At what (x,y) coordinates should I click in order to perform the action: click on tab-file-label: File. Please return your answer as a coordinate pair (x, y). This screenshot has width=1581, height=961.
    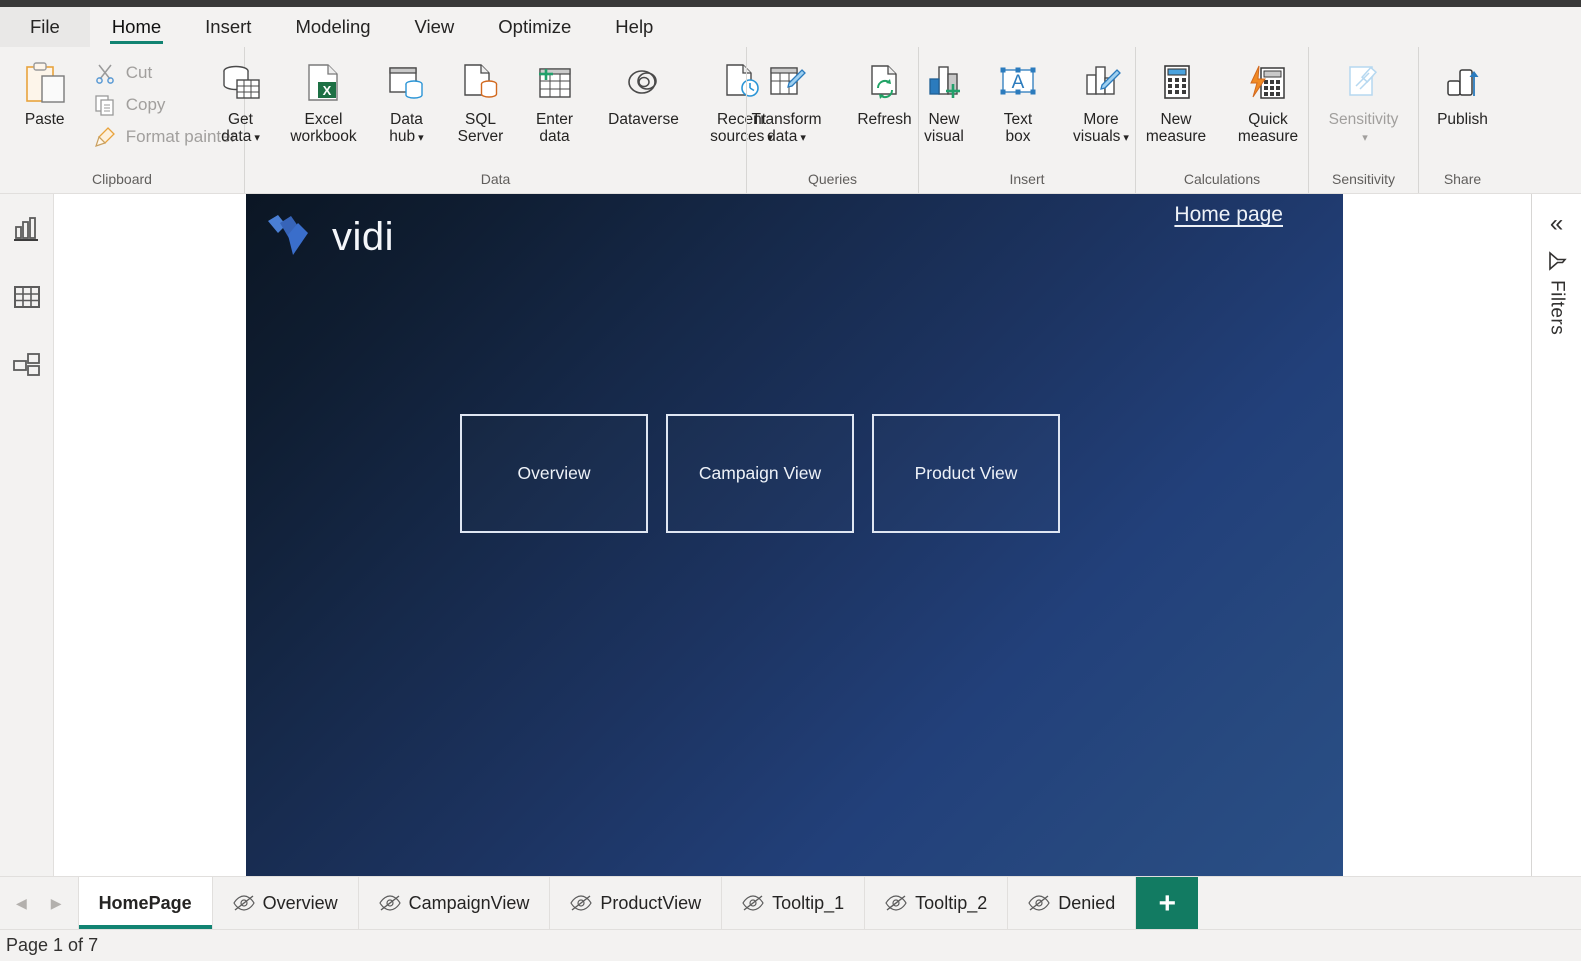
    Looking at the image, I should click on (45, 26).